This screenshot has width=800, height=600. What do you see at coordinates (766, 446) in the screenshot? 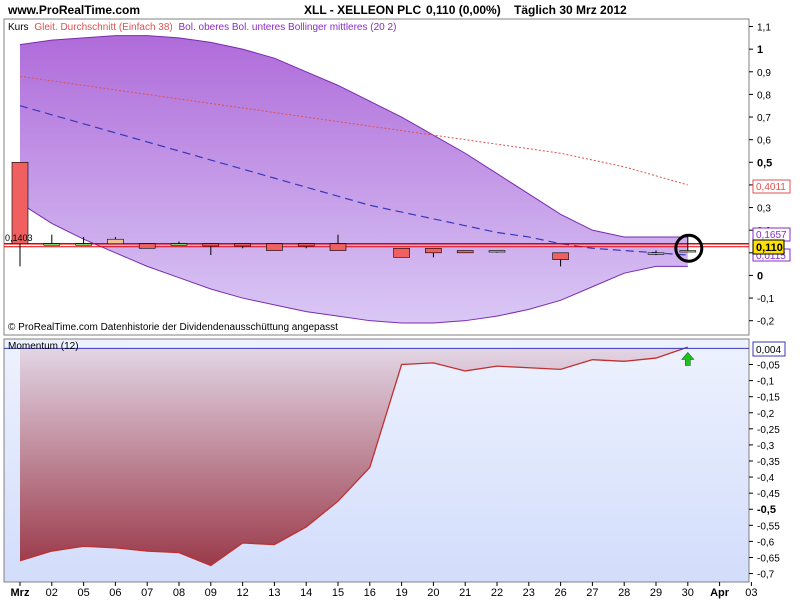
I see `momentum-axis-label: -0,3` at bounding box center [766, 446].